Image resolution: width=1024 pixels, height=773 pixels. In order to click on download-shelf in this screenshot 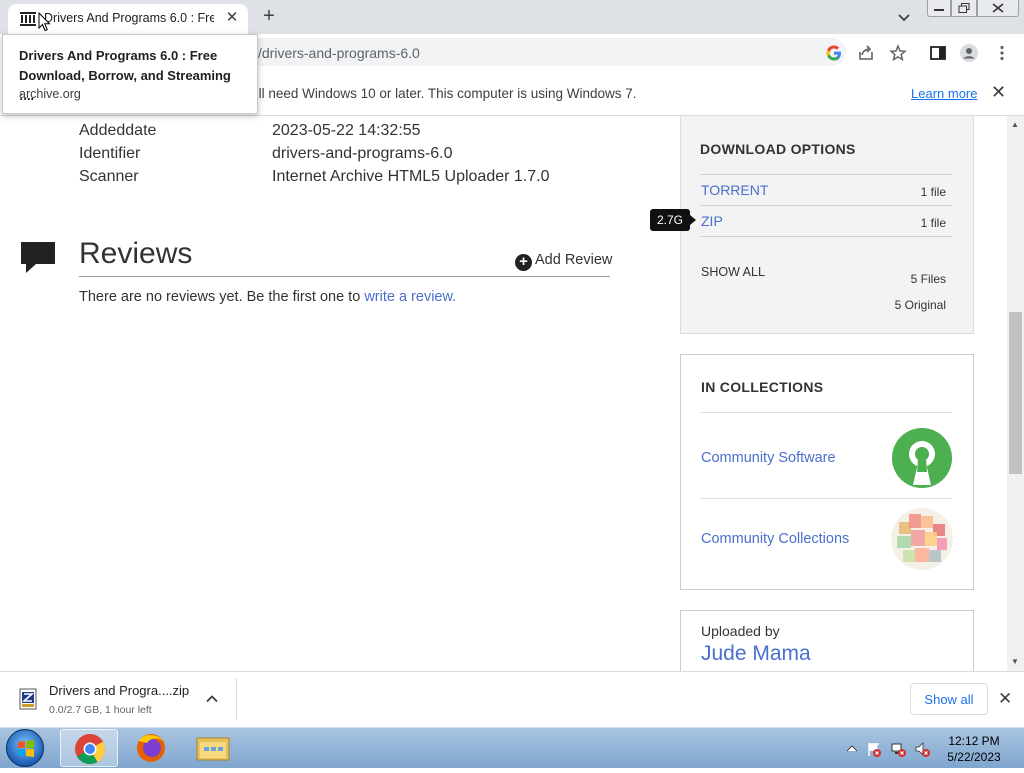, I will do `click(512, 699)`.